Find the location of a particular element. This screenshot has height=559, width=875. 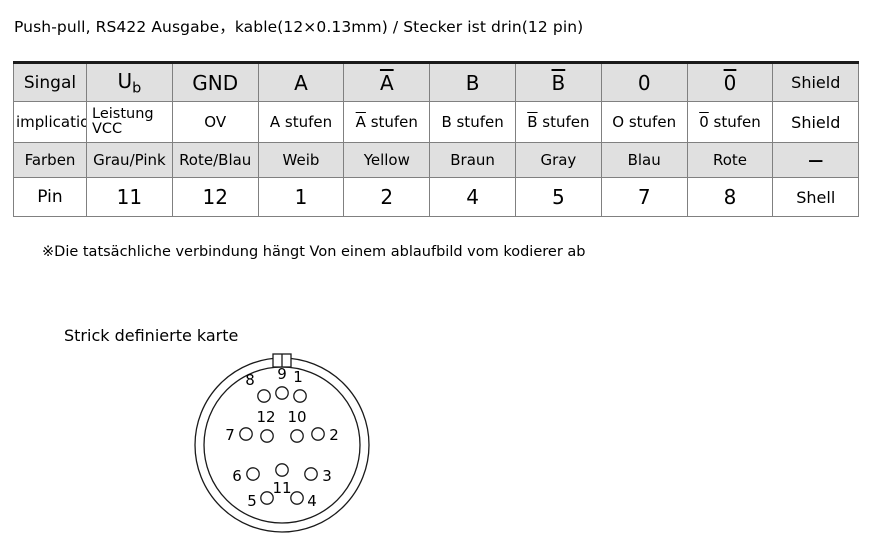

cell-signal-ub: Ub is located at coordinates (129, 81).